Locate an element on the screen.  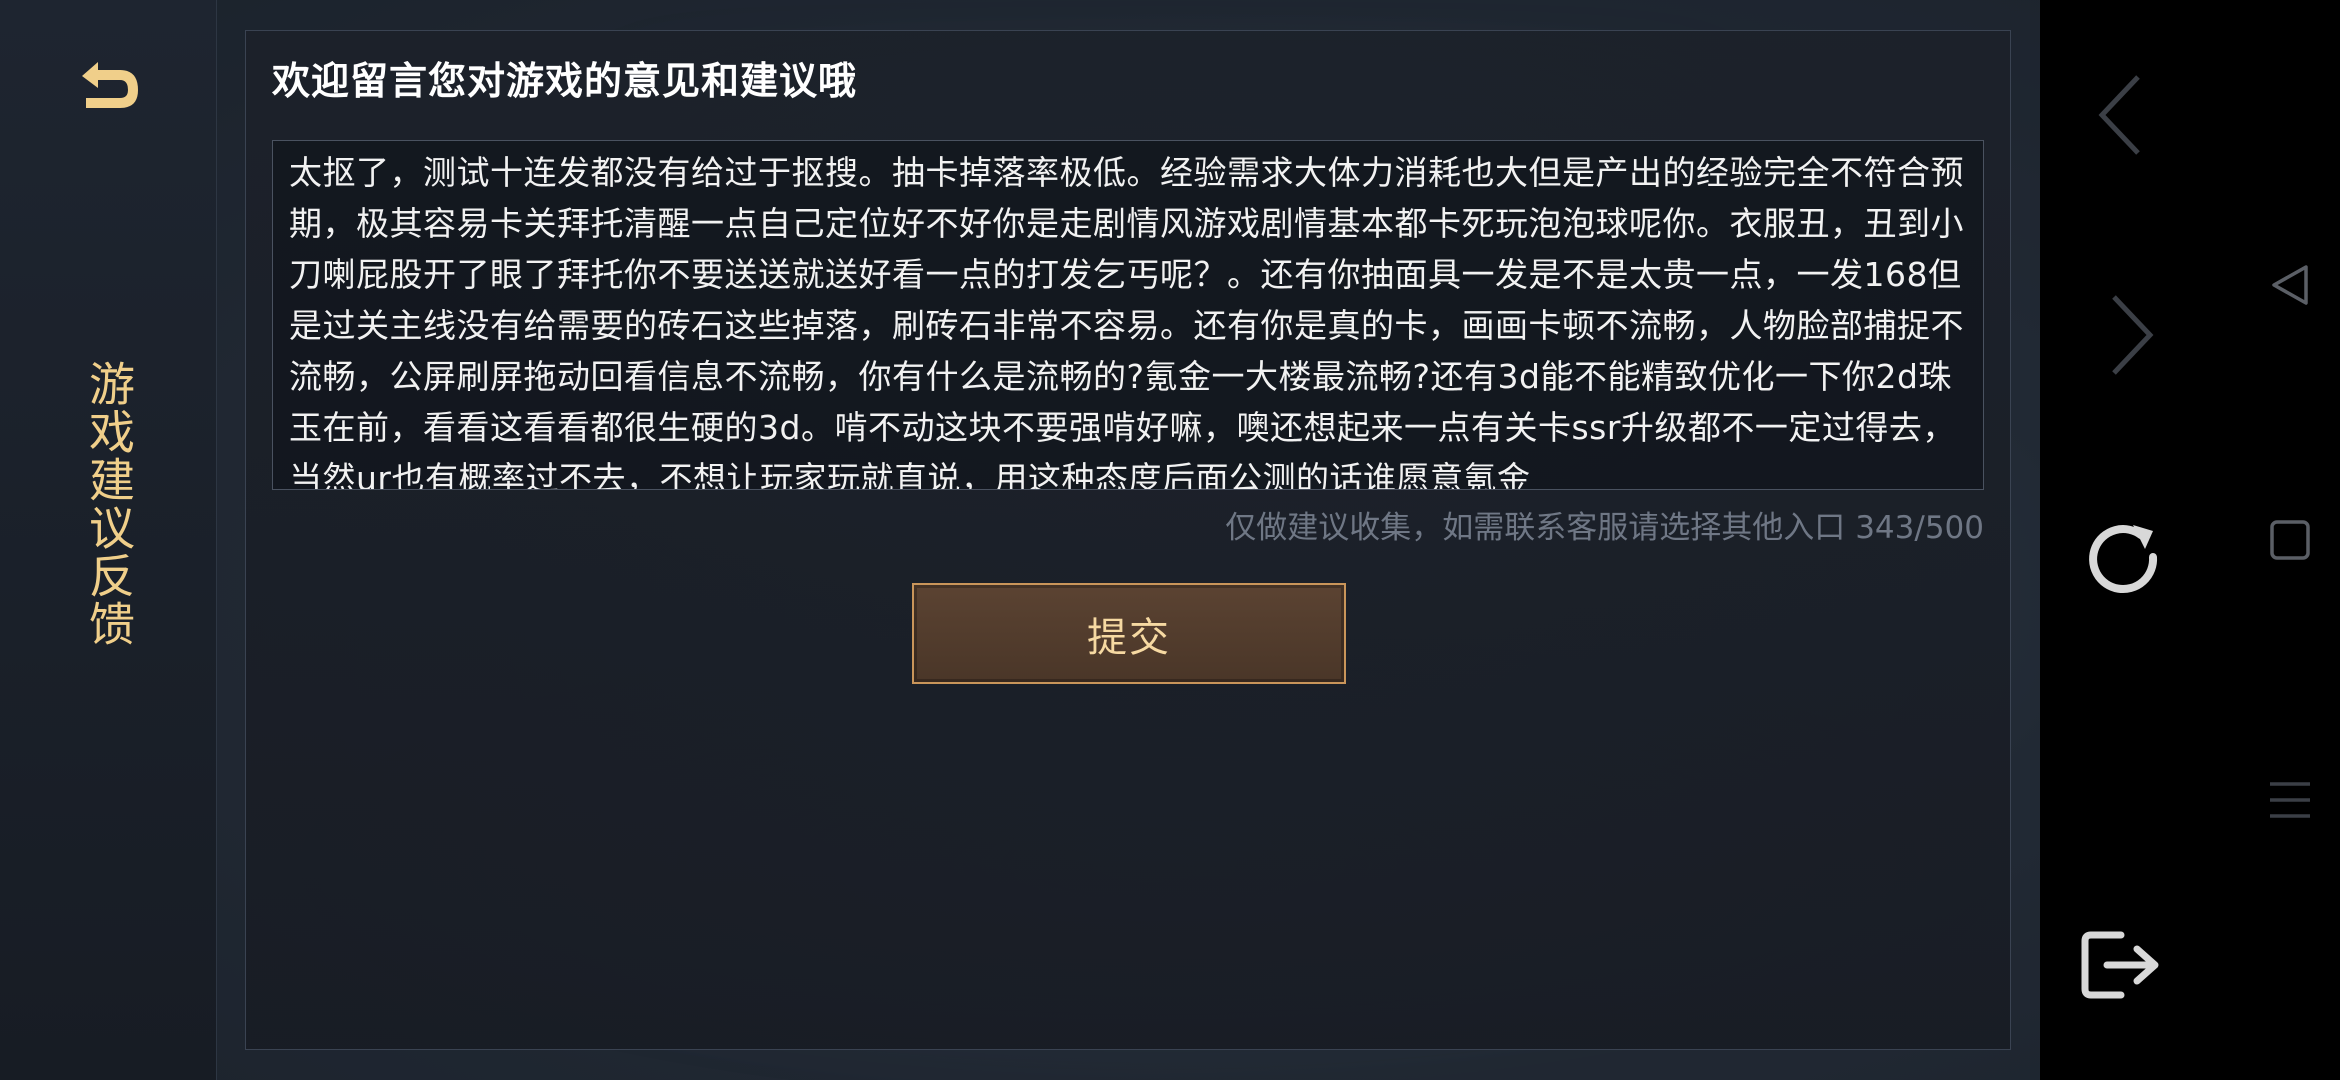
square-recent-icon is located at coordinates (2290, 540).